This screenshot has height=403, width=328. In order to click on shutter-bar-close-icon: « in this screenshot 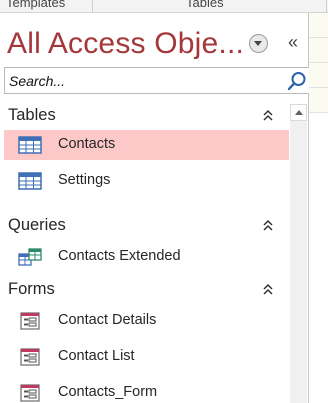, I will do `click(293, 42)`.